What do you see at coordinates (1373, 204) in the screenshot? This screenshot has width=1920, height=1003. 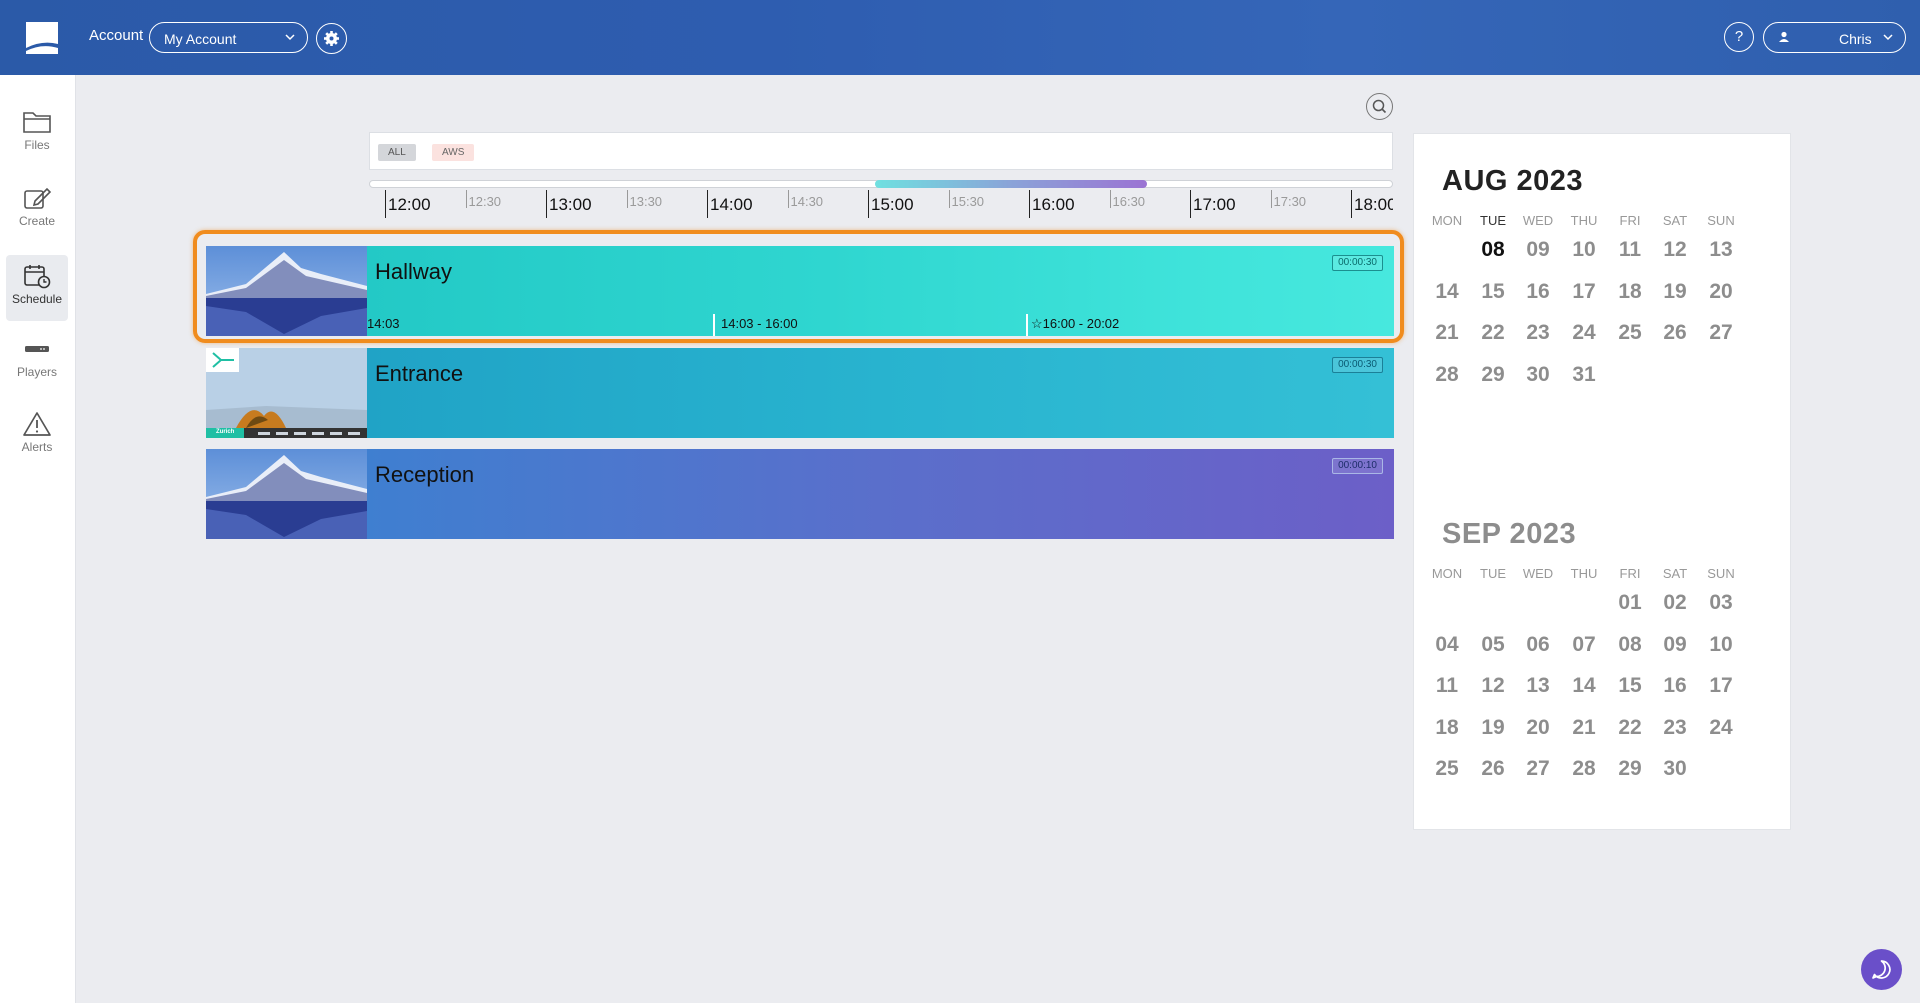 I see `tick-label: 18:00` at bounding box center [1373, 204].